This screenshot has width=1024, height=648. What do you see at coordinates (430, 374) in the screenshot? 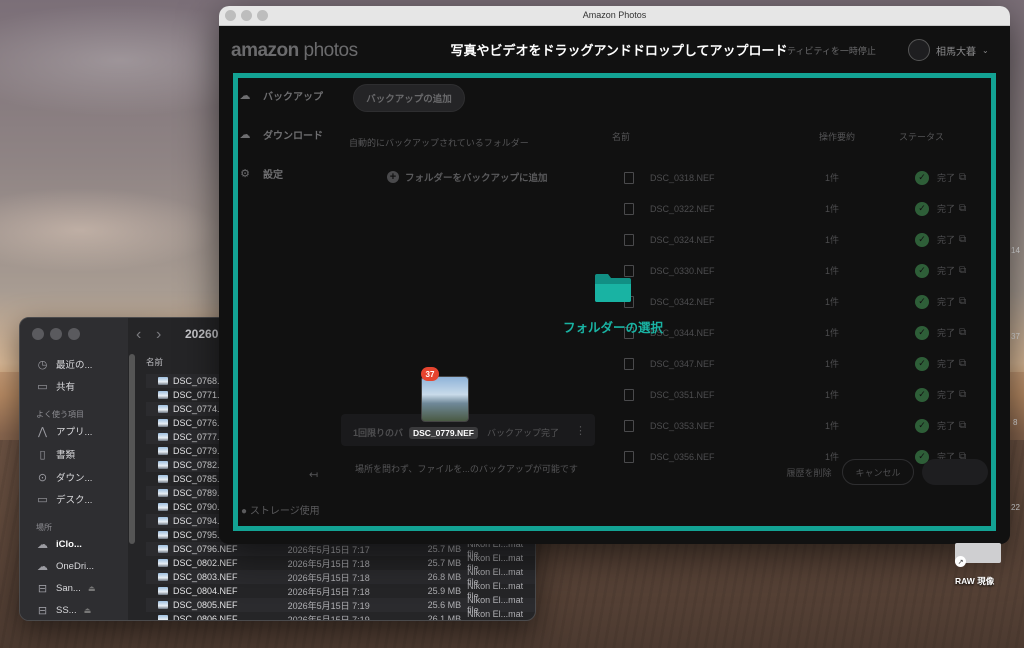
I see `drag-count-badge: 37` at bounding box center [430, 374].